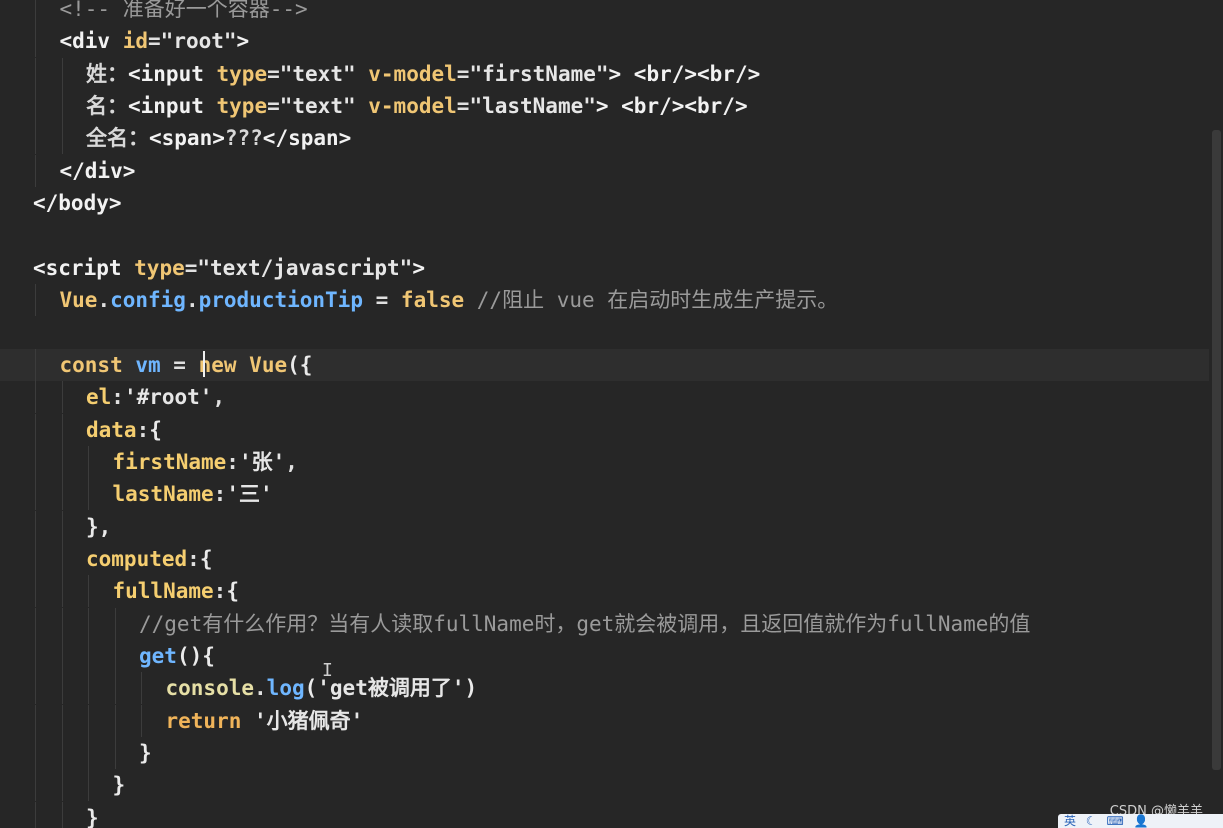 This screenshot has width=1223, height=828. What do you see at coordinates (163, 494) in the screenshot?
I see `code-token: lastName` at bounding box center [163, 494].